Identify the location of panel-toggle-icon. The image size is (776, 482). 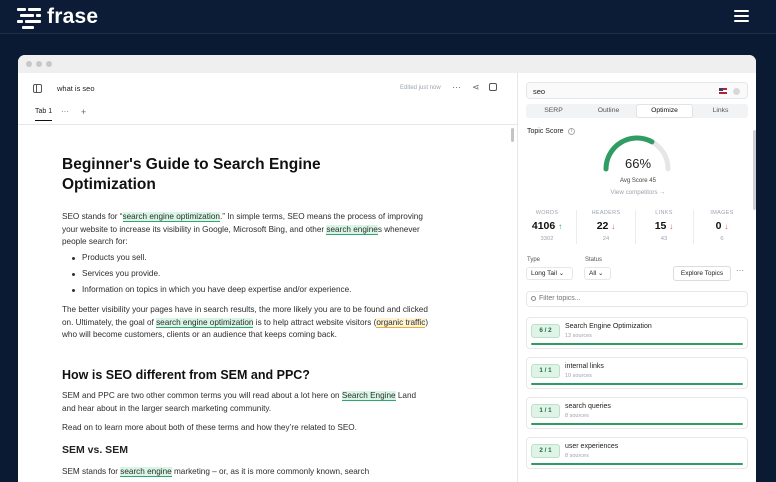
(493, 87).